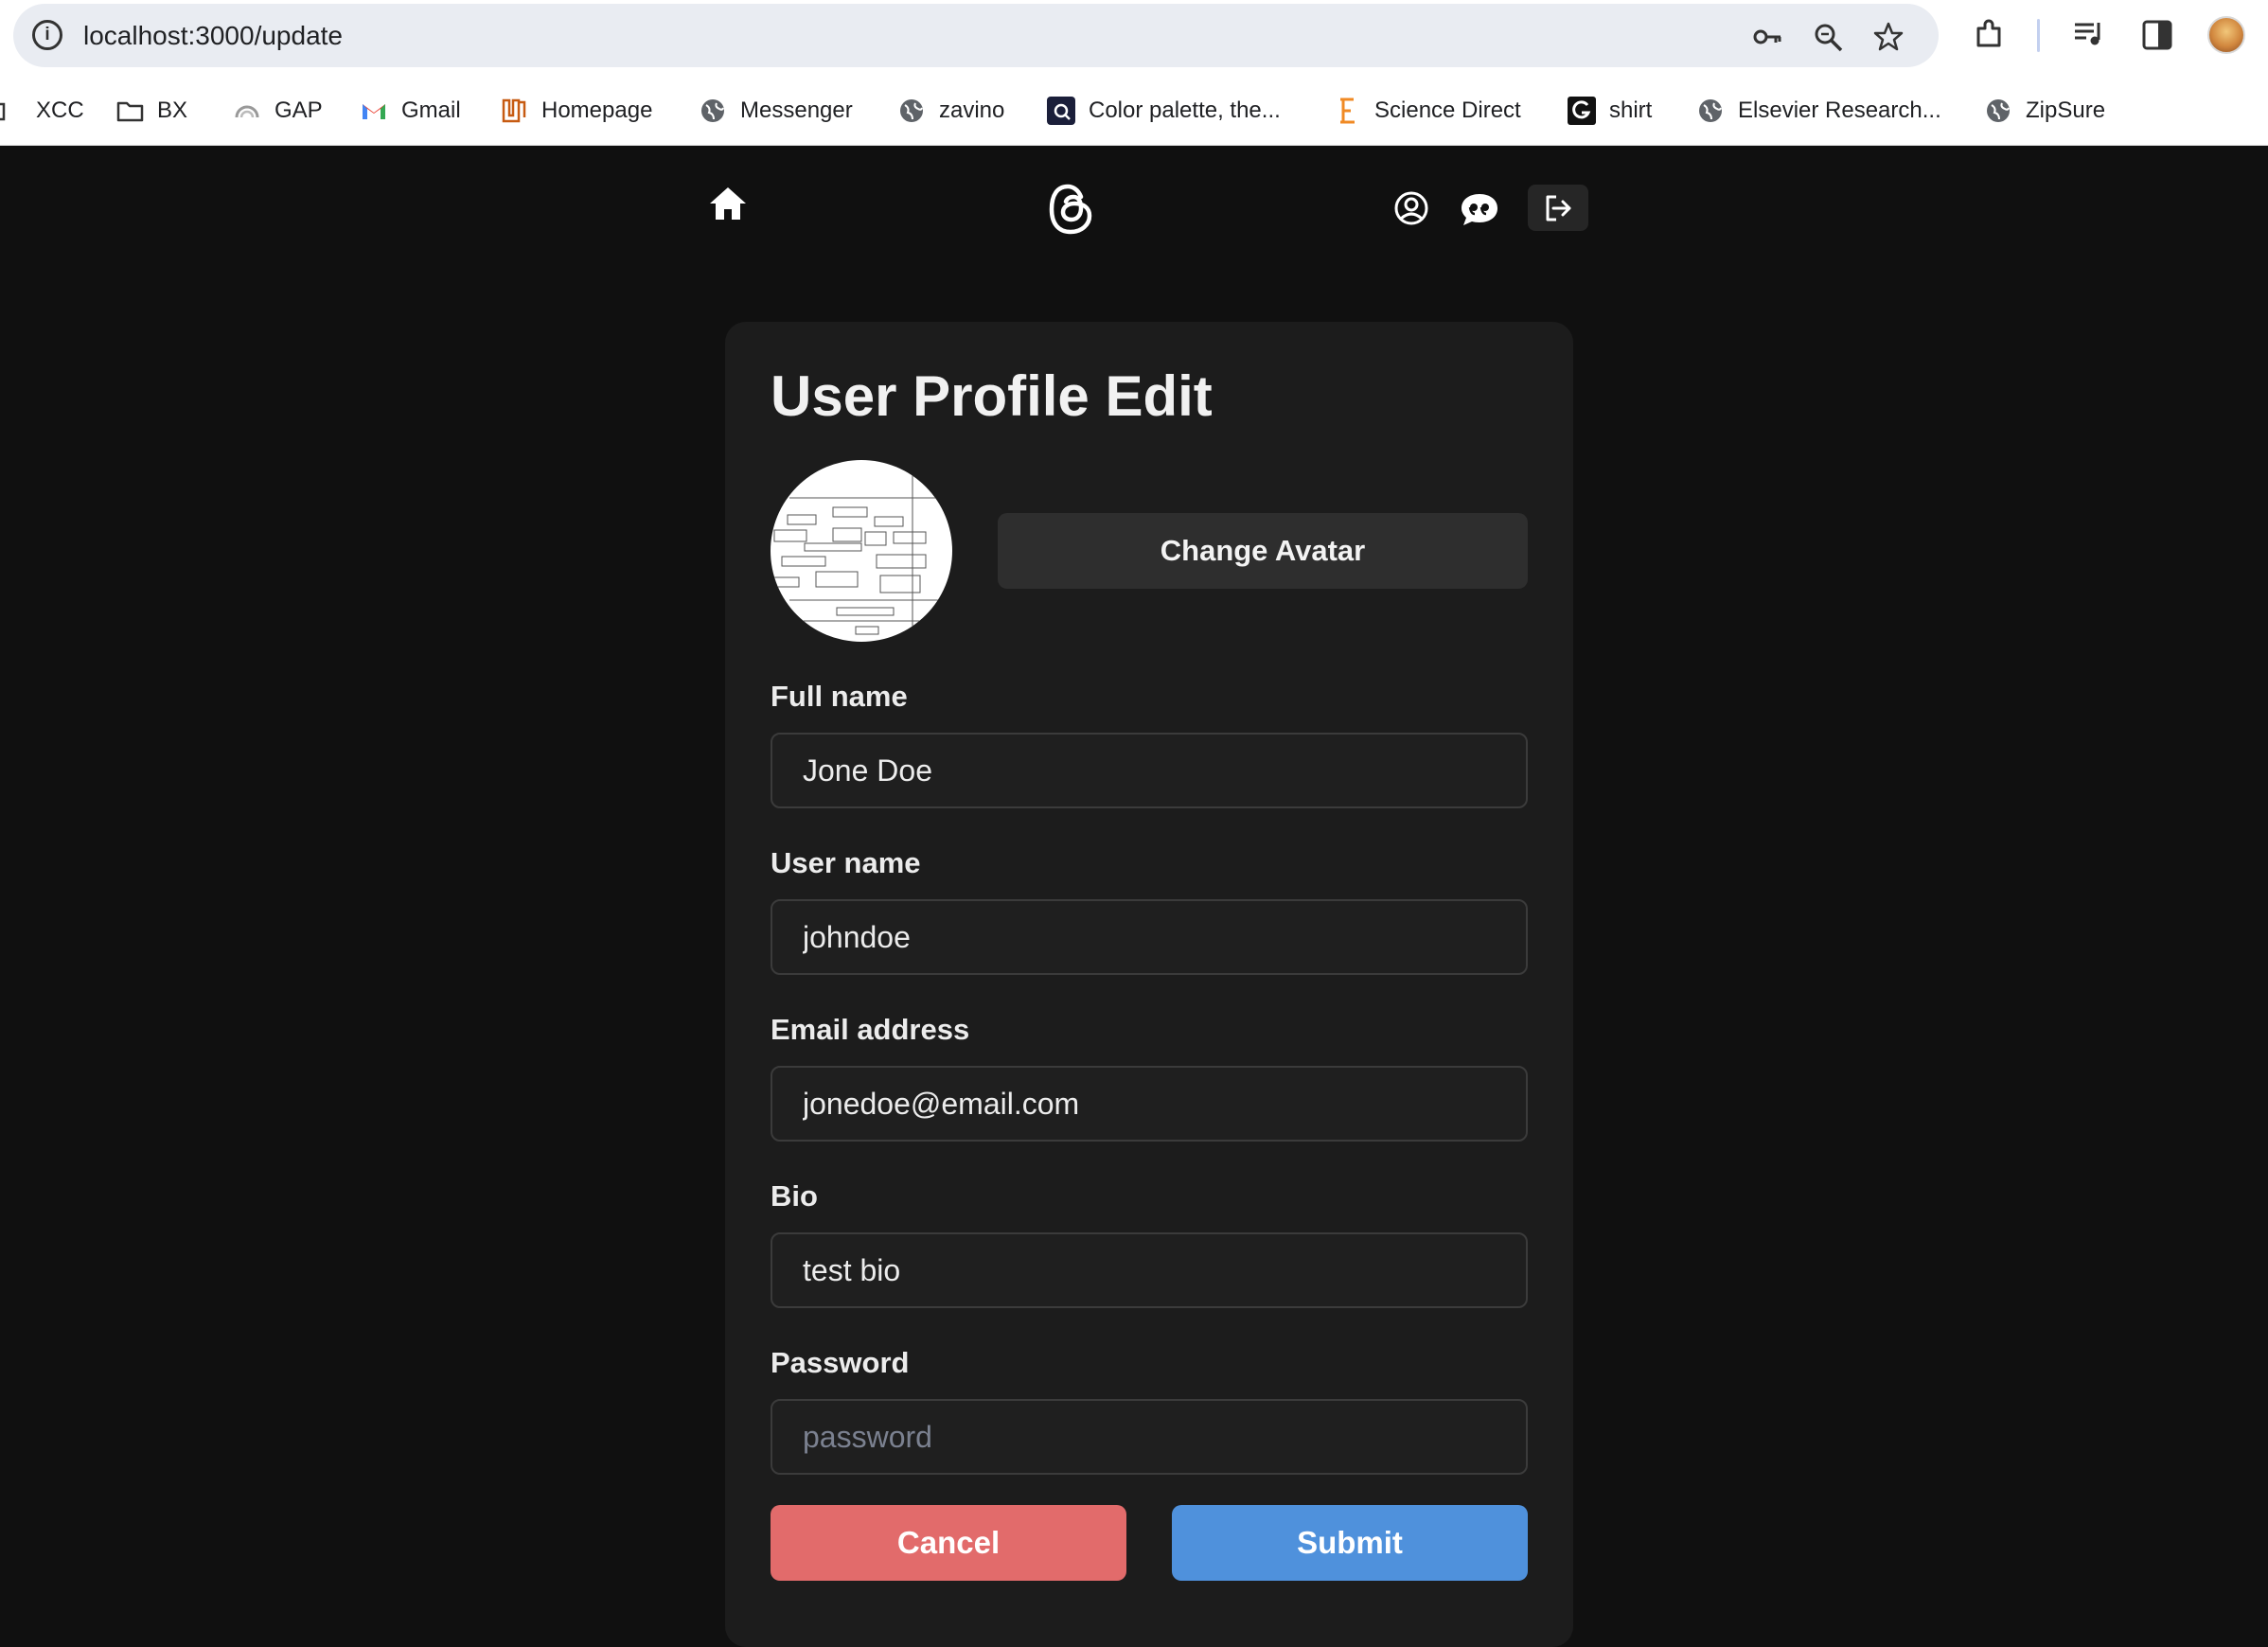  What do you see at coordinates (1061, 111) in the screenshot?
I see `palette-icon` at bounding box center [1061, 111].